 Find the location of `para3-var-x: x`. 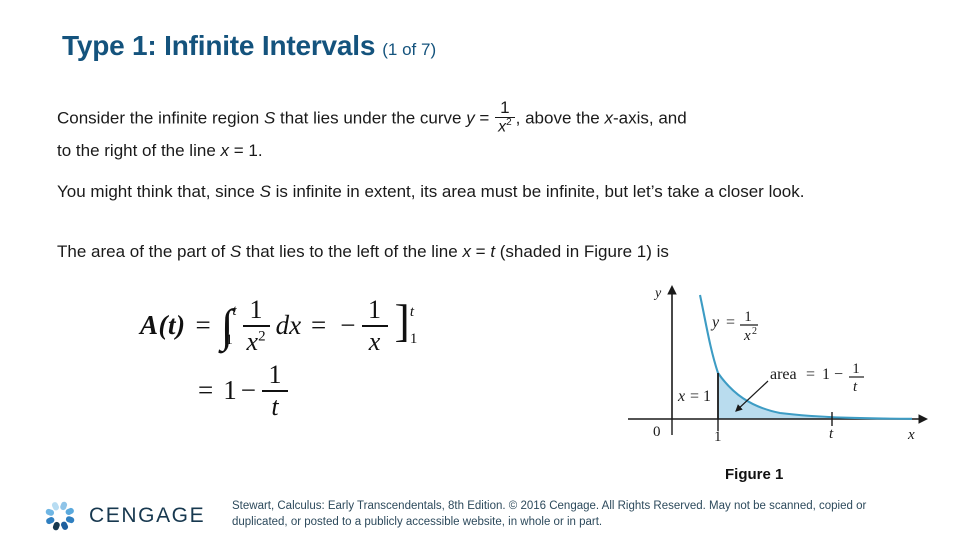

para3-var-x: x is located at coordinates (466, 251).